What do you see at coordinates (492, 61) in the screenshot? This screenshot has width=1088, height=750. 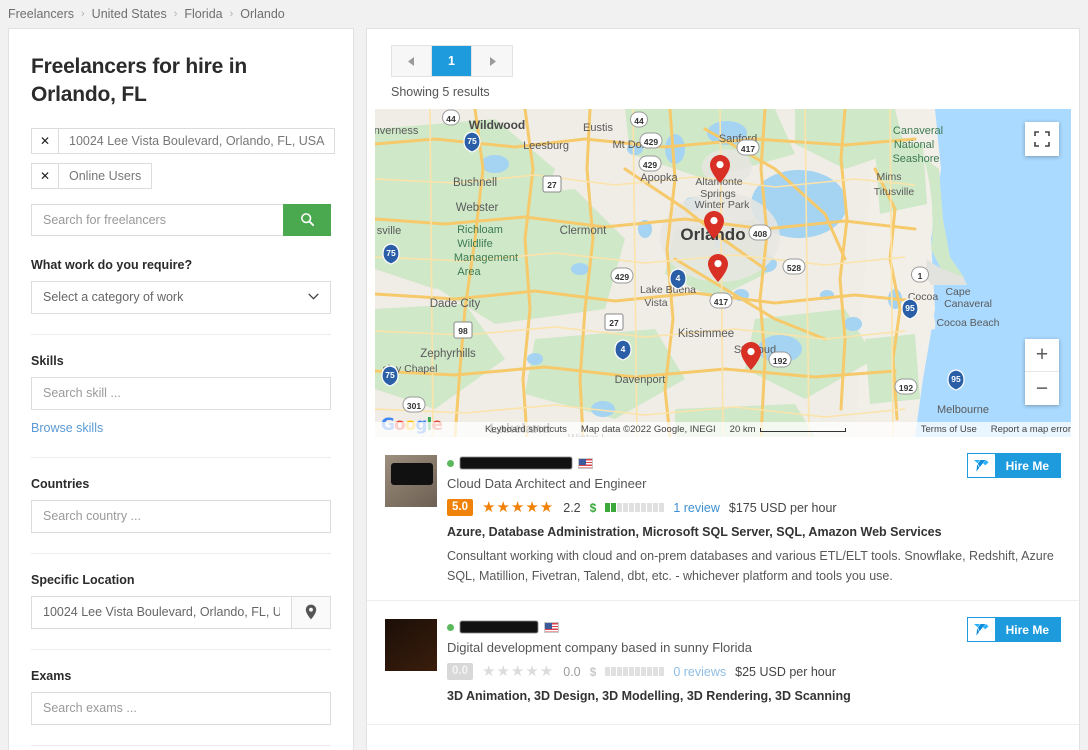 I see `pagination-next` at bounding box center [492, 61].